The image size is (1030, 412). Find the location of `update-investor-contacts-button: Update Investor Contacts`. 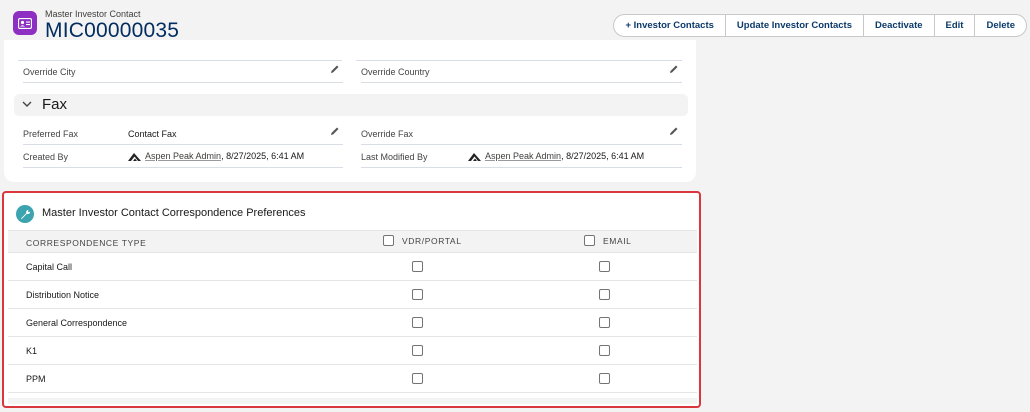

update-investor-contacts-button: Update Investor Contacts is located at coordinates (794, 25).